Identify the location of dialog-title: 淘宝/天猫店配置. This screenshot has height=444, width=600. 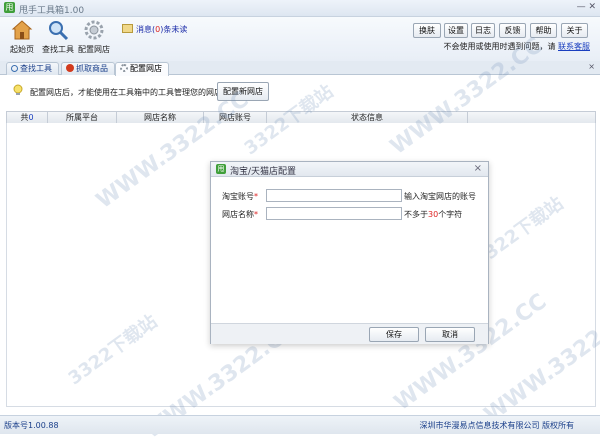
(263, 172).